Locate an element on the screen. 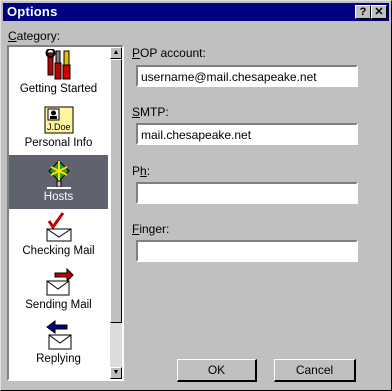 The width and height of the screenshot is (392, 391). category-item-label: Personal Info is located at coordinates (58, 143).